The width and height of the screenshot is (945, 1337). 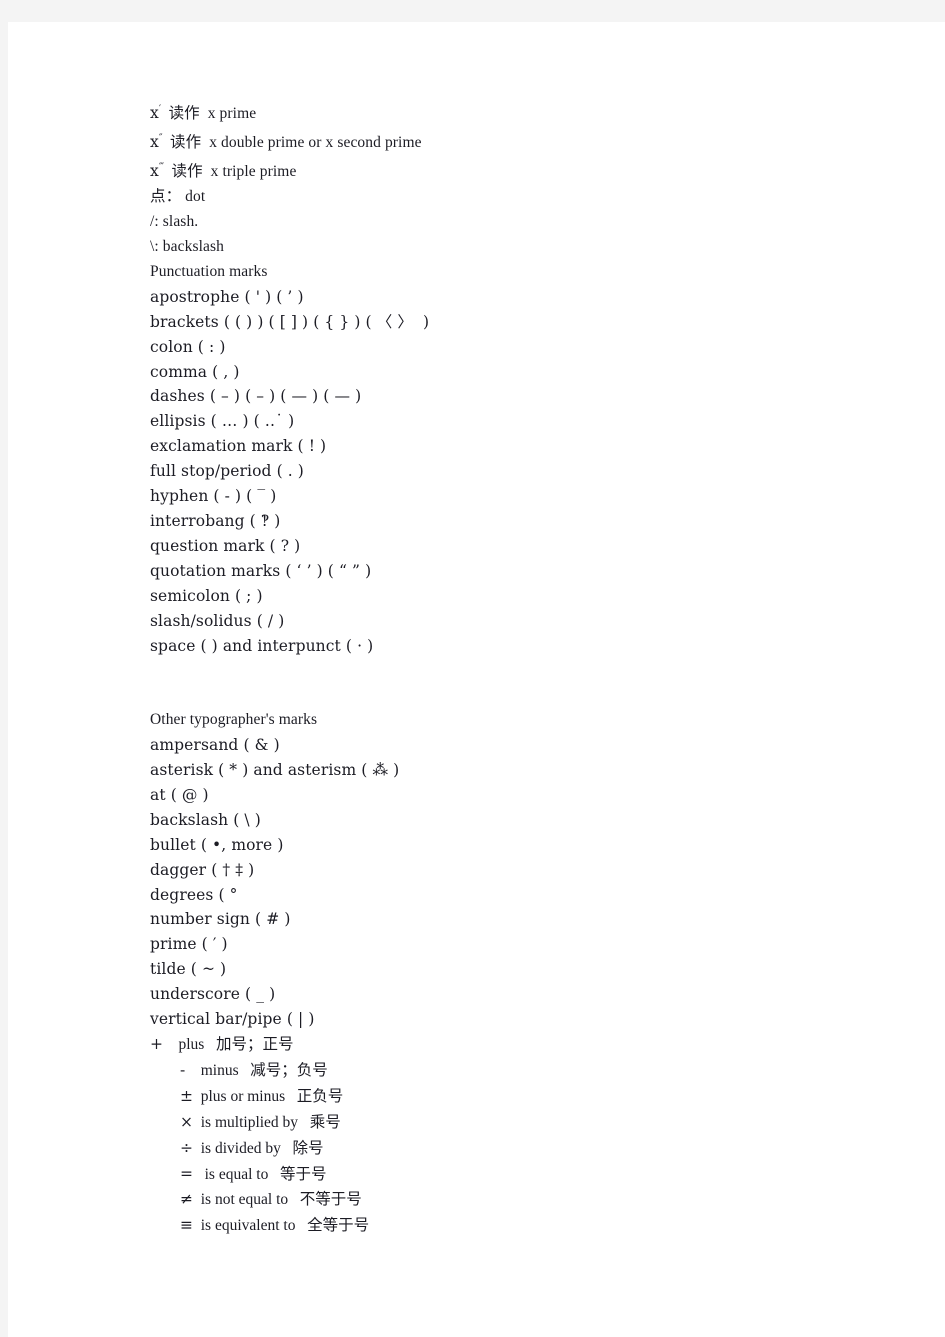 I want to click on operator-english: is multiplied by, so click(x=249, y=1122).